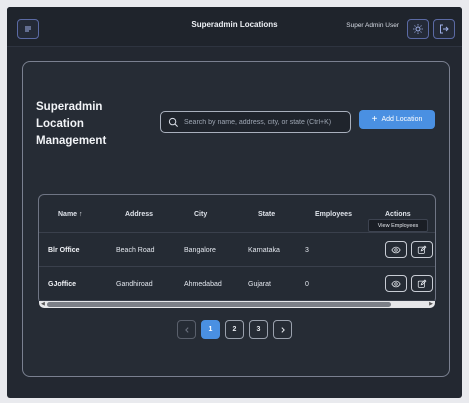 This screenshot has width=469, height=403. I want to click on pagination: 1 2 3, so click(234, 330).